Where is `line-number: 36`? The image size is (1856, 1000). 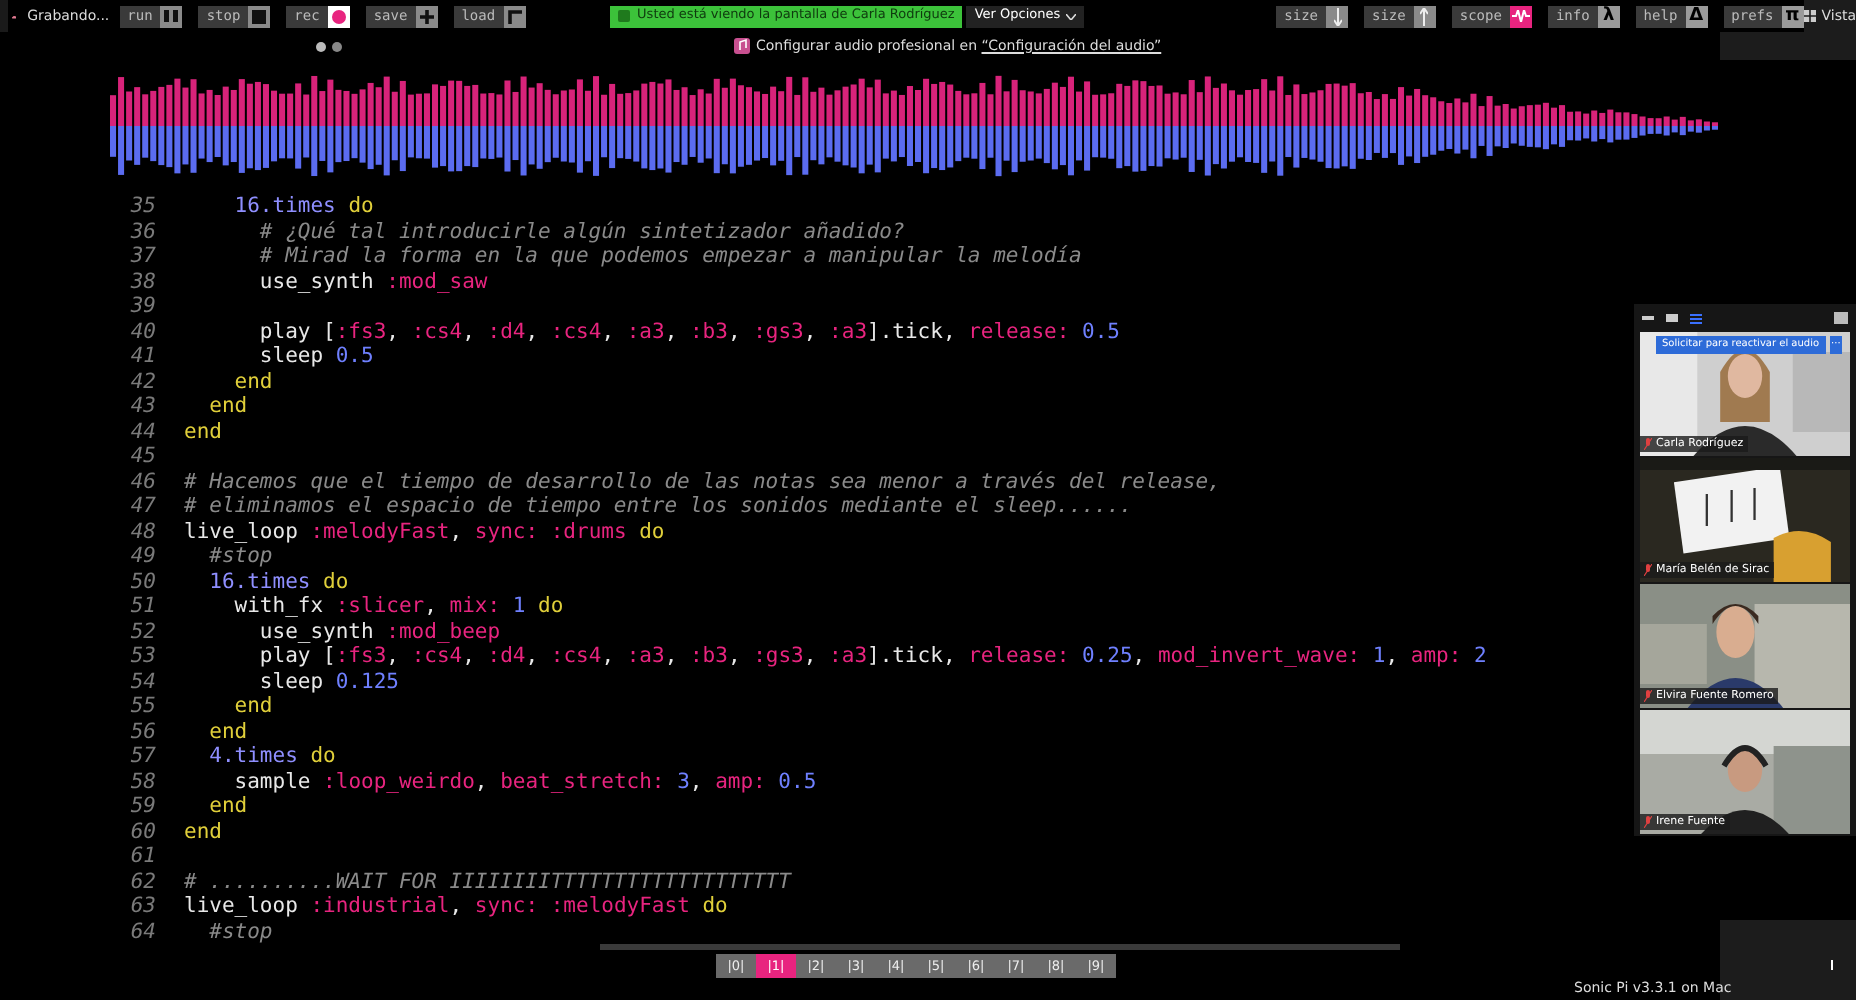
line-number: 36 is located at coordinates (142, 231).